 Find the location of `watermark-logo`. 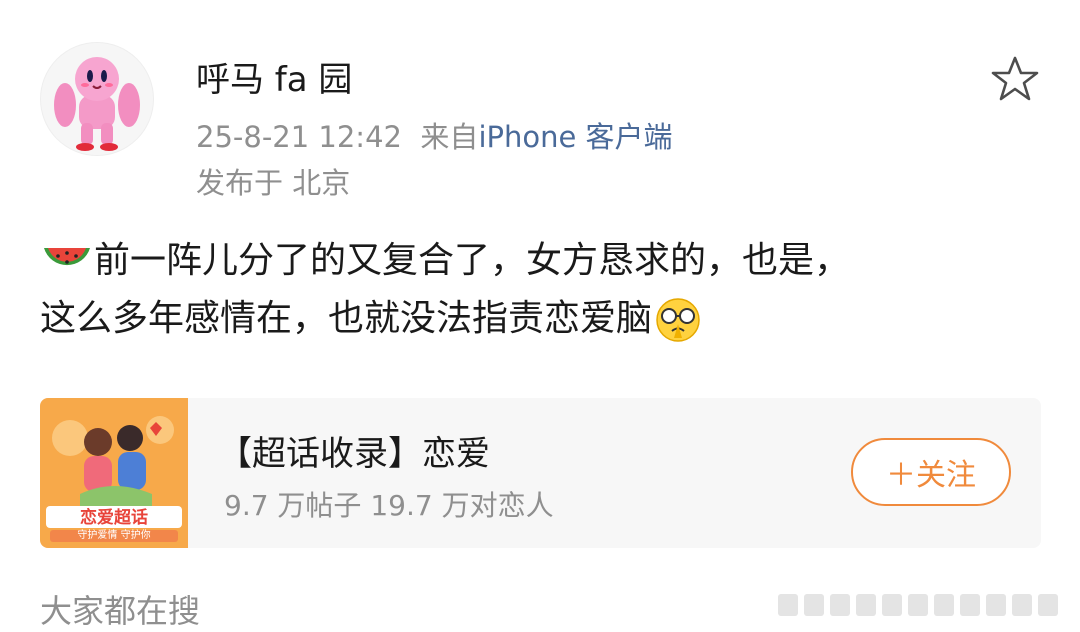

watermark-logo is located at coordinates (918, 605).